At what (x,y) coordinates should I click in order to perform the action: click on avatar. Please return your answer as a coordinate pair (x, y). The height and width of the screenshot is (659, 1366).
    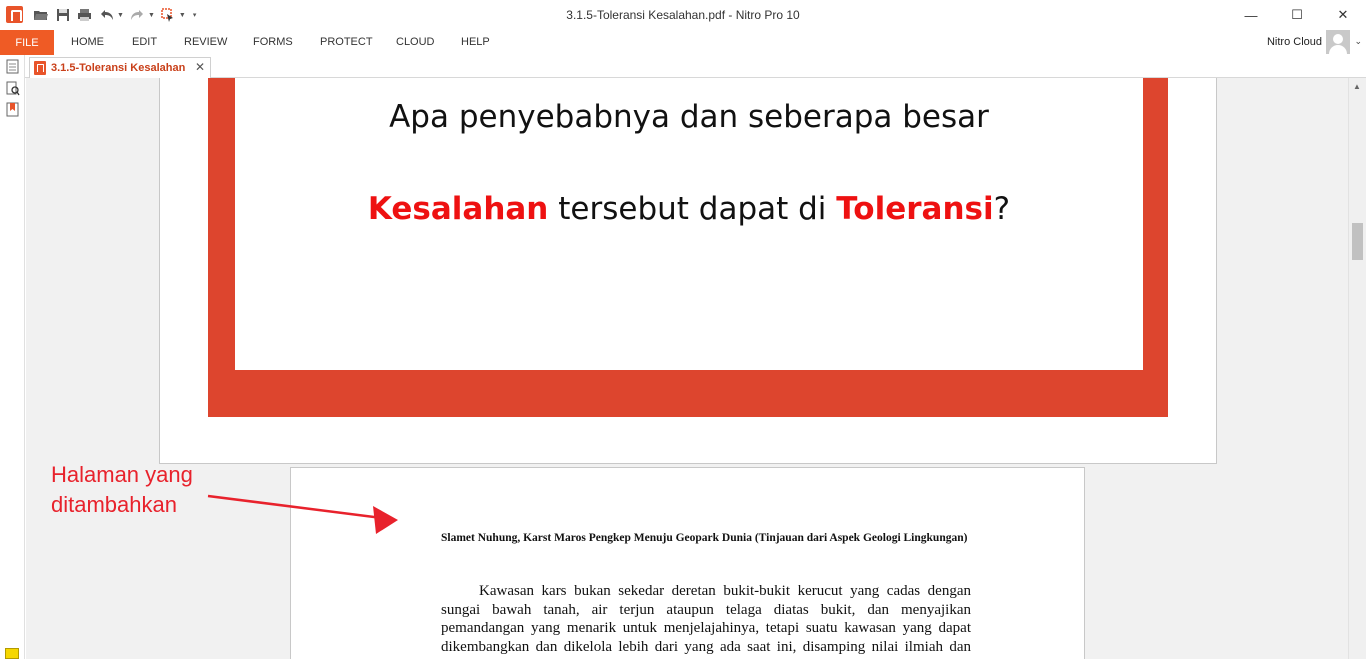
    Looking at the image, I should click on (1338, 42).